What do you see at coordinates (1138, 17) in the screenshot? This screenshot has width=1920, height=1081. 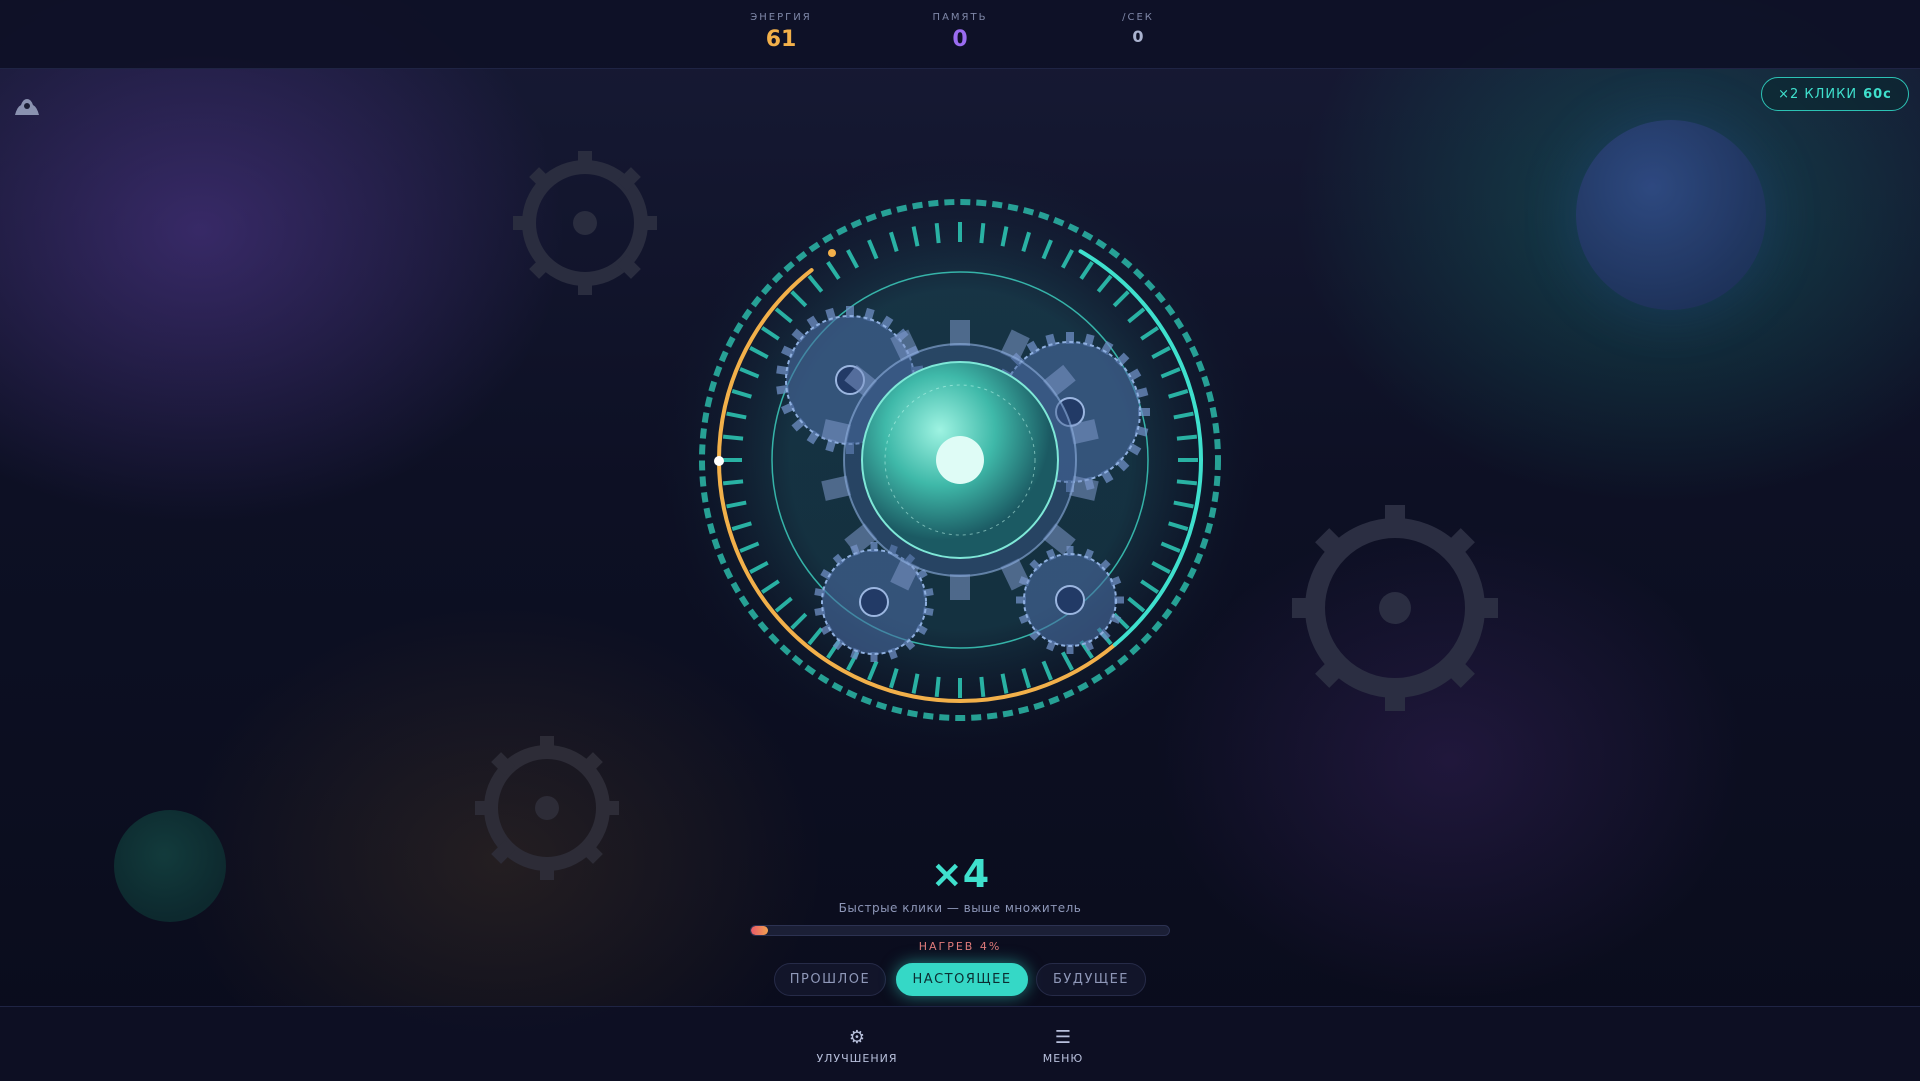 I see `rate-label: /СЕК` at bounding box center [1138, 17].